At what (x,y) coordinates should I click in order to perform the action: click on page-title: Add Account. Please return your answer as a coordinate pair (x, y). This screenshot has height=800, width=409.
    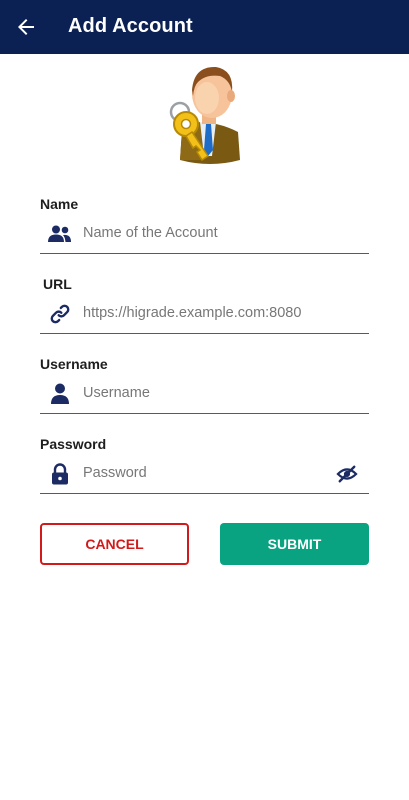
    Looking at the image, I should click on (130, 26).